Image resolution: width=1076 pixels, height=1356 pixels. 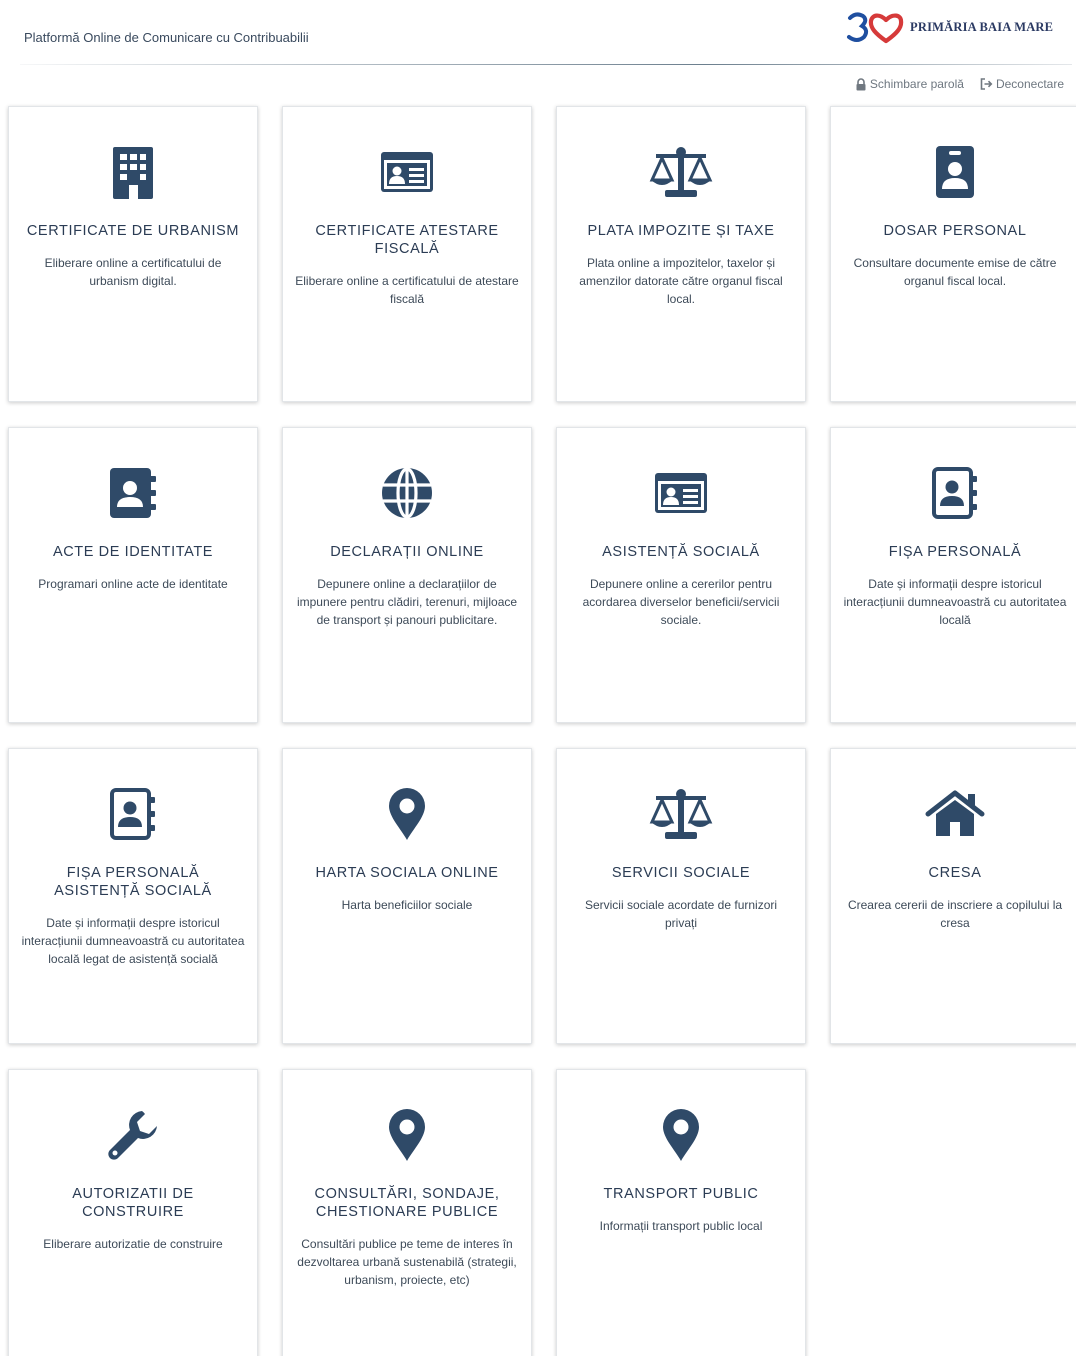 What do you see at coordinates (681, 1194) in the screenshot?
I see `card-title: TRANSPORT PUBLIC` at bounding box center [681, 1194].